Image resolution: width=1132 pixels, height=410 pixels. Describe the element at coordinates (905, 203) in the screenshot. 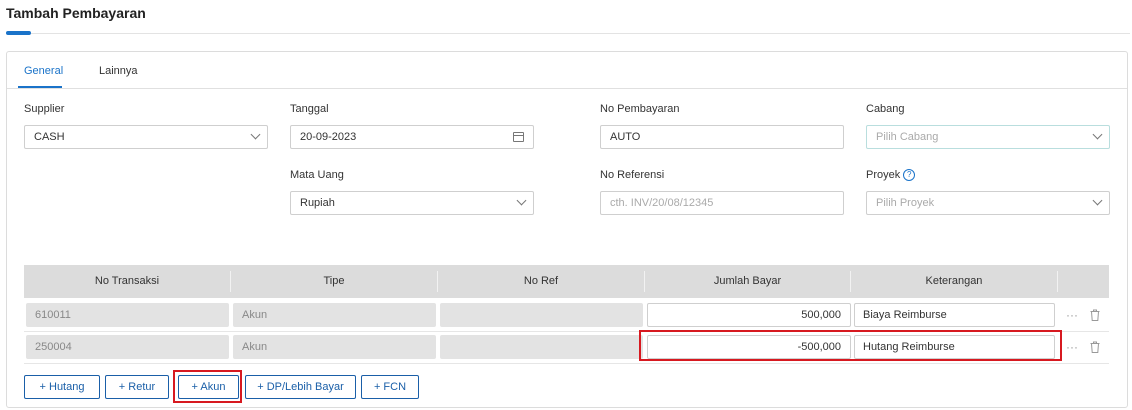

I see `proyek-placeholder: Pilih Proyek` at that location.